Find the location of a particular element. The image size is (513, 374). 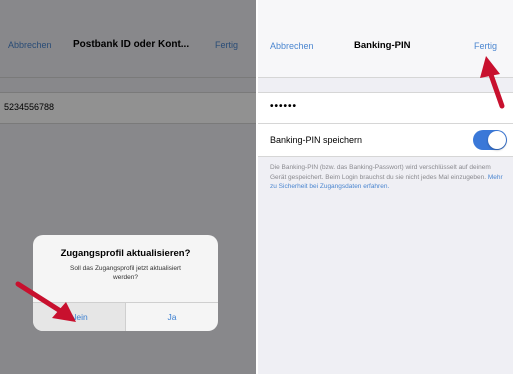

save-pin-toggle is located at coordinates (490, 140).